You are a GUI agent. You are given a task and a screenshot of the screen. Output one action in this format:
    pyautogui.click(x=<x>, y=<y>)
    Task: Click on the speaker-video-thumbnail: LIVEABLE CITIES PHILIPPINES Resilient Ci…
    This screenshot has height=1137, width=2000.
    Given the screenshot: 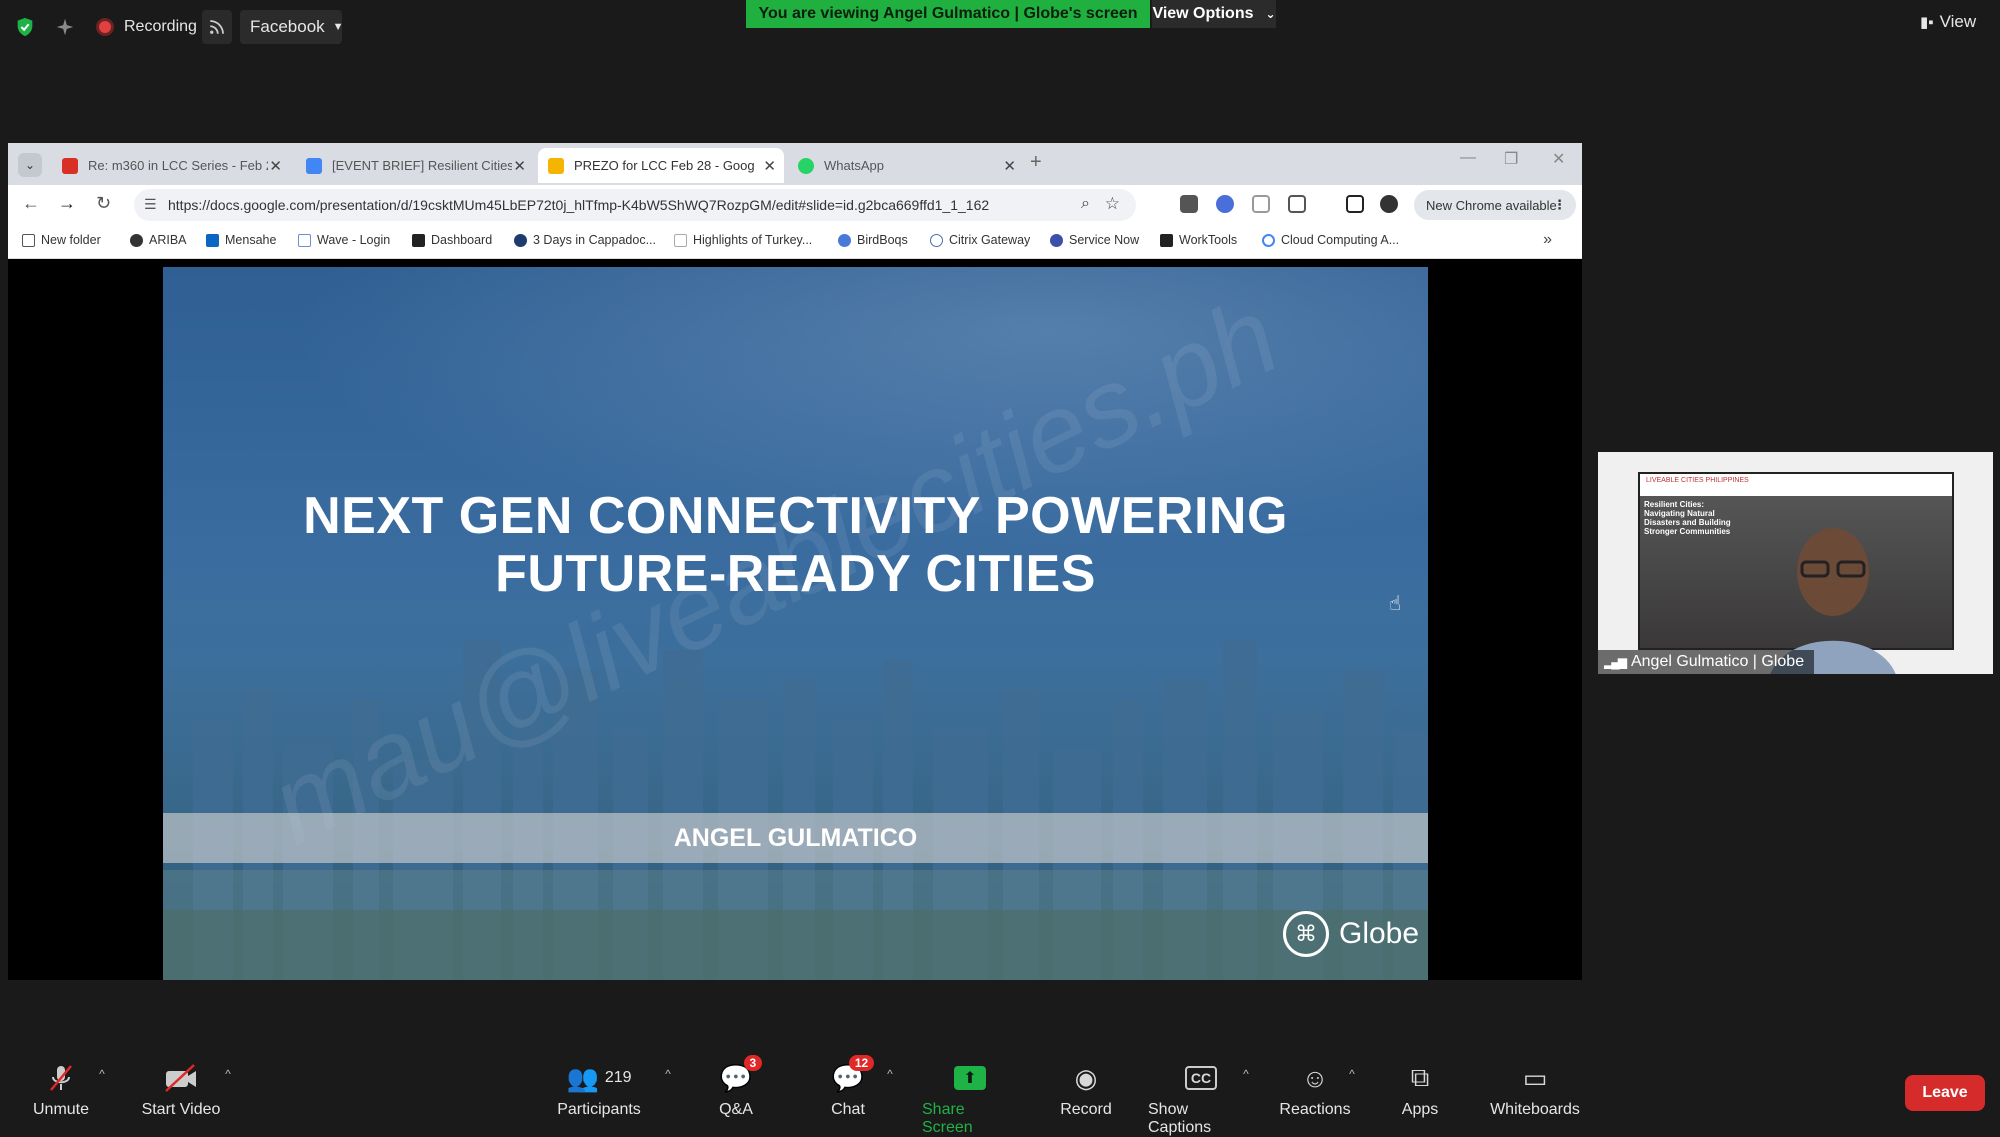 What is the action you would take?
    pyautogui.click(x=1795, y=563)
    